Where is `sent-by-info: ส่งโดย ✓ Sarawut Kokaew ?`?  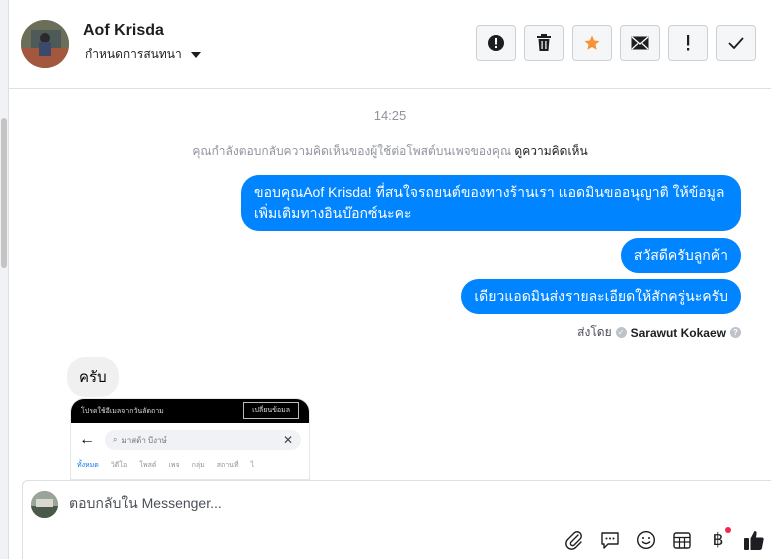 sent-by-info: ส่งโดย ✓ Sarawut Kokaew ? is located at coordinates (659, 332).